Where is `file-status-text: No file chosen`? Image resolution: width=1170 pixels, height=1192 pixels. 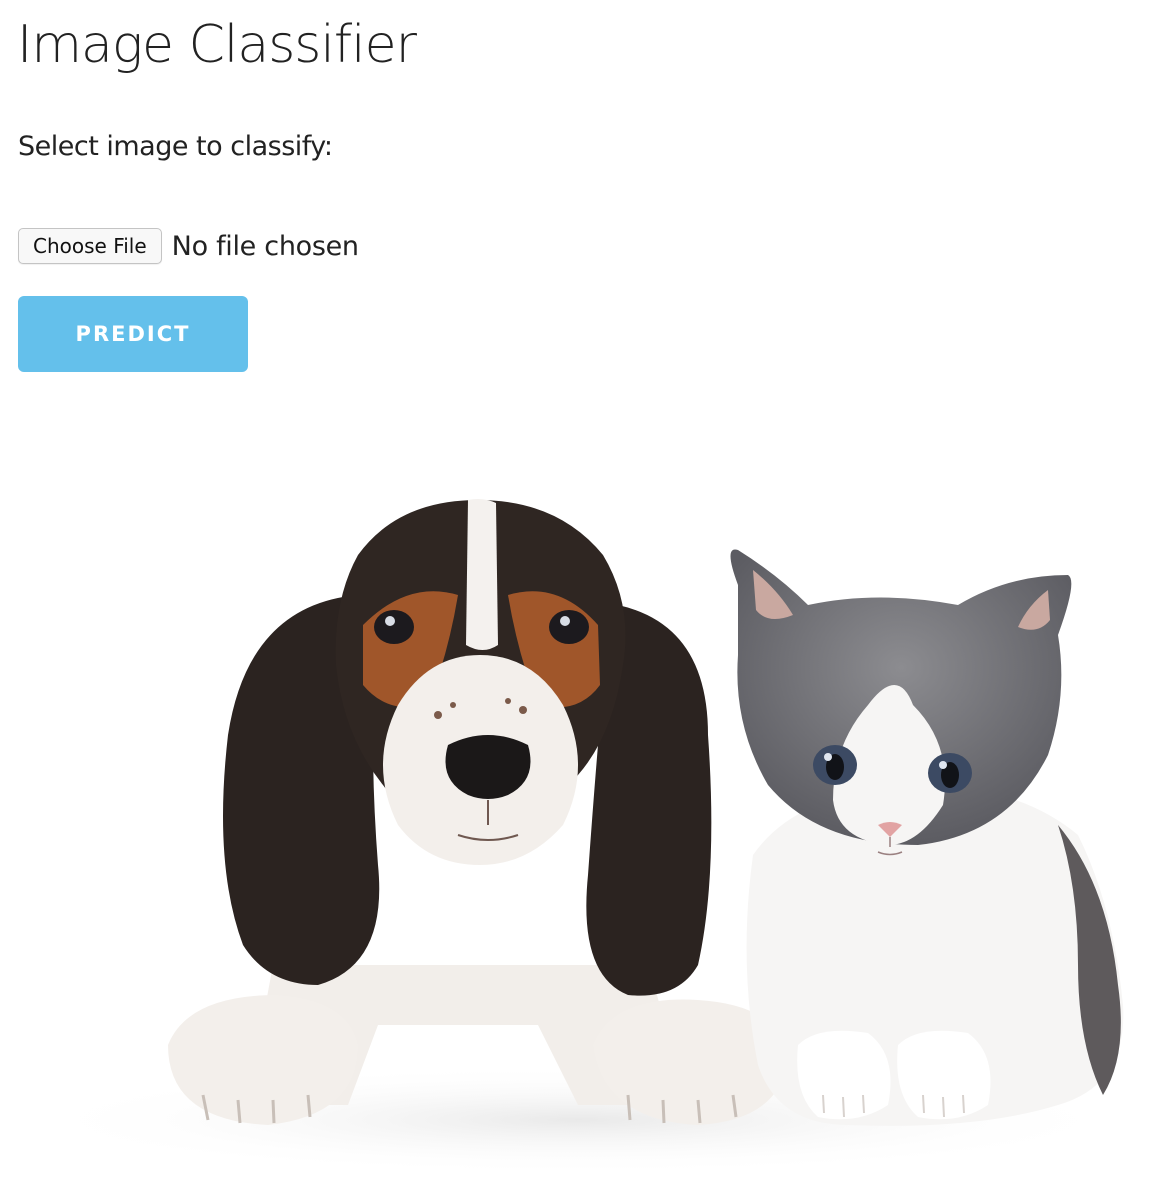 file-status-text: No file chosen is located at coordinates (265, 246).